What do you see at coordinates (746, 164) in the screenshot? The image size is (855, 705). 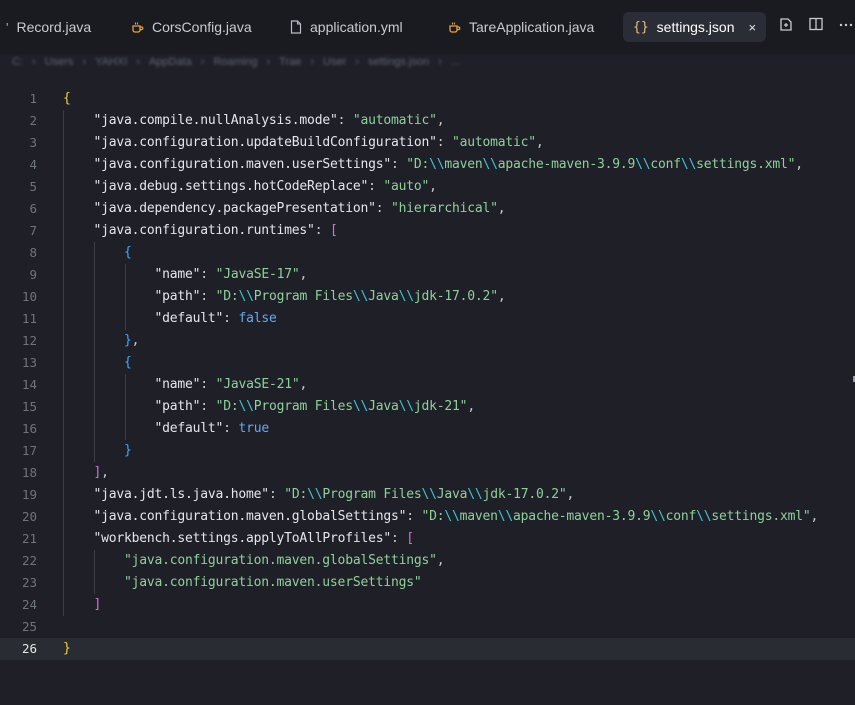 I see `code-token: settings.xml"` at bounding box center [746, 164].